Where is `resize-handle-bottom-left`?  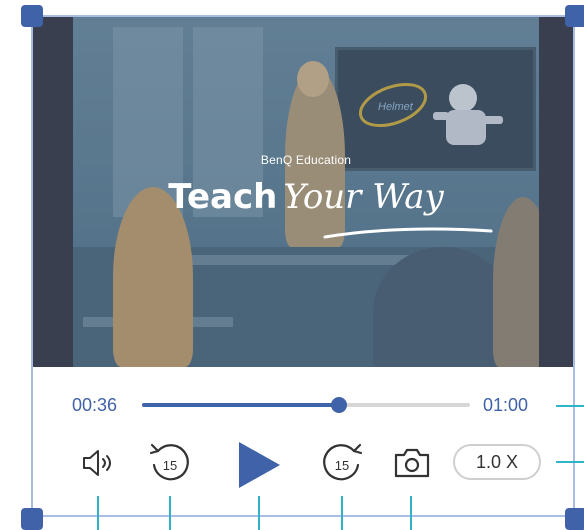 resize-handle-bottom-left is located at coordinates (32, 519).